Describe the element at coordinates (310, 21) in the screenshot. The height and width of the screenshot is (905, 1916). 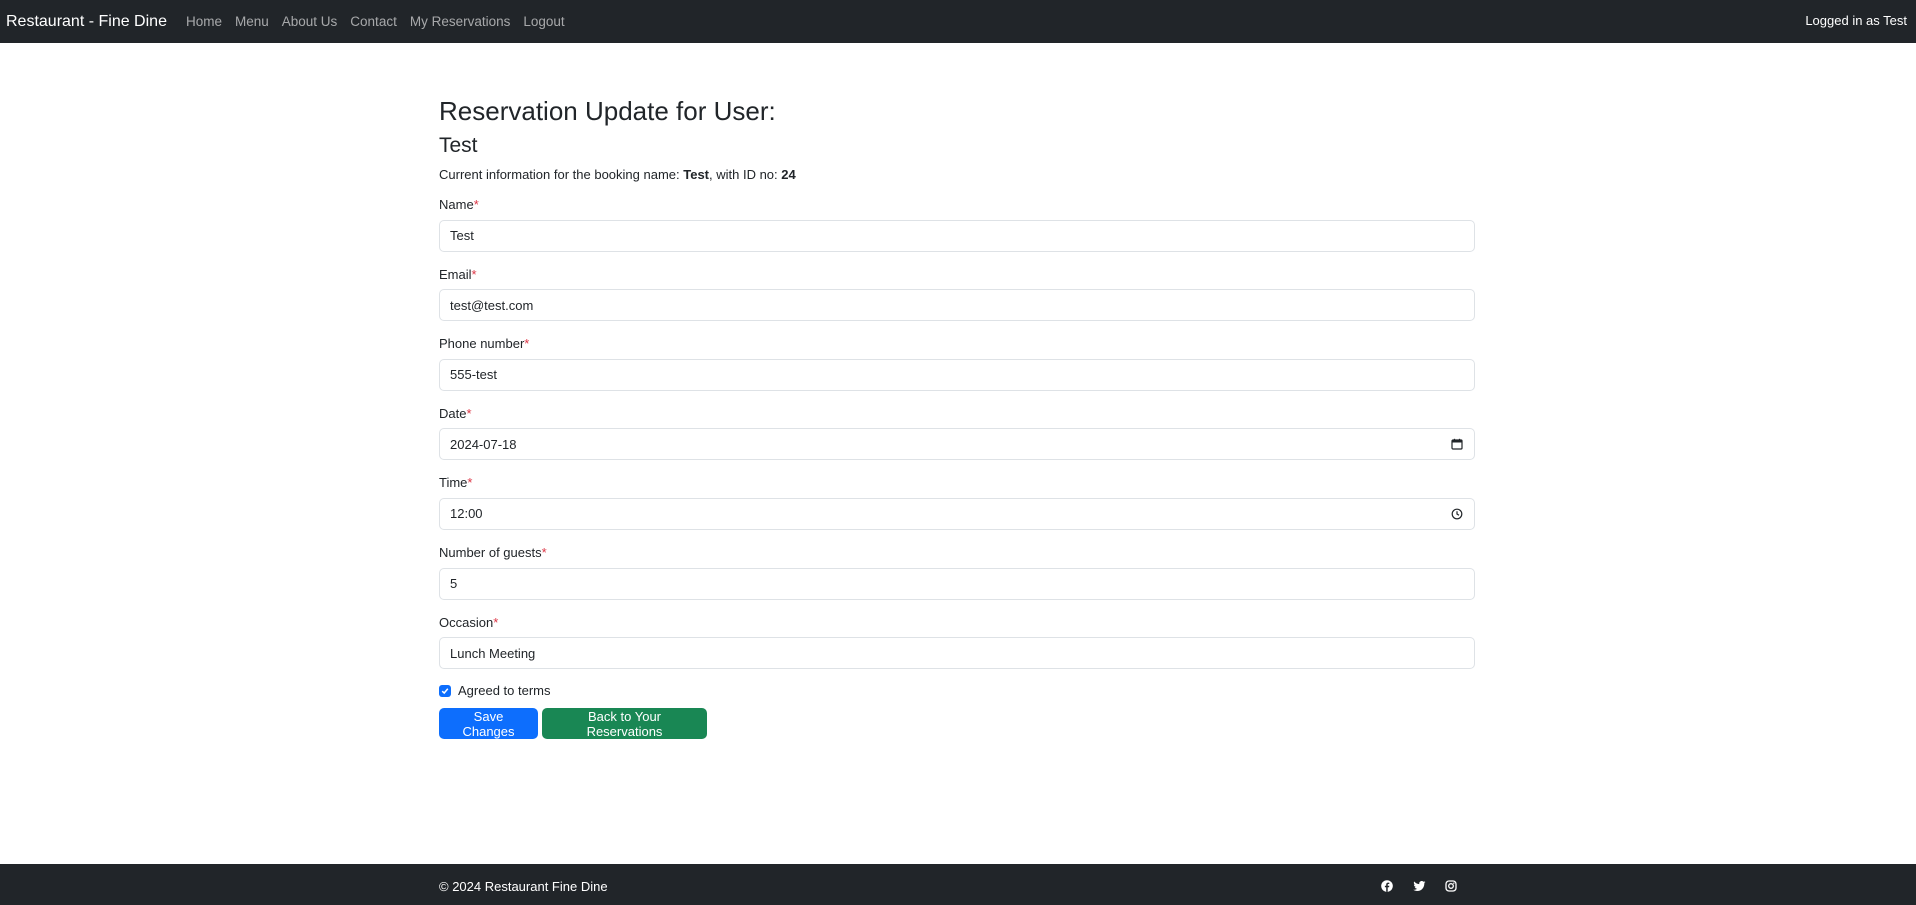
I see `nav-link-about-us: About Us` at that location.